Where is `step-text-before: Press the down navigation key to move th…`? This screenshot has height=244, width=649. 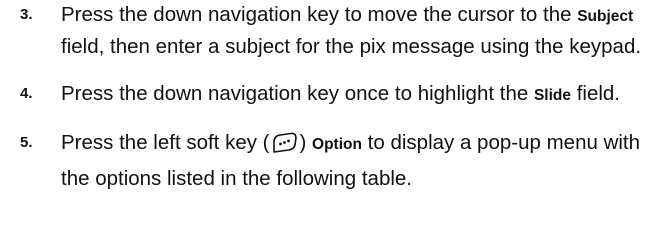 step-text-before: Press the down navigation key to move th… is located at coordinates (319, 14).